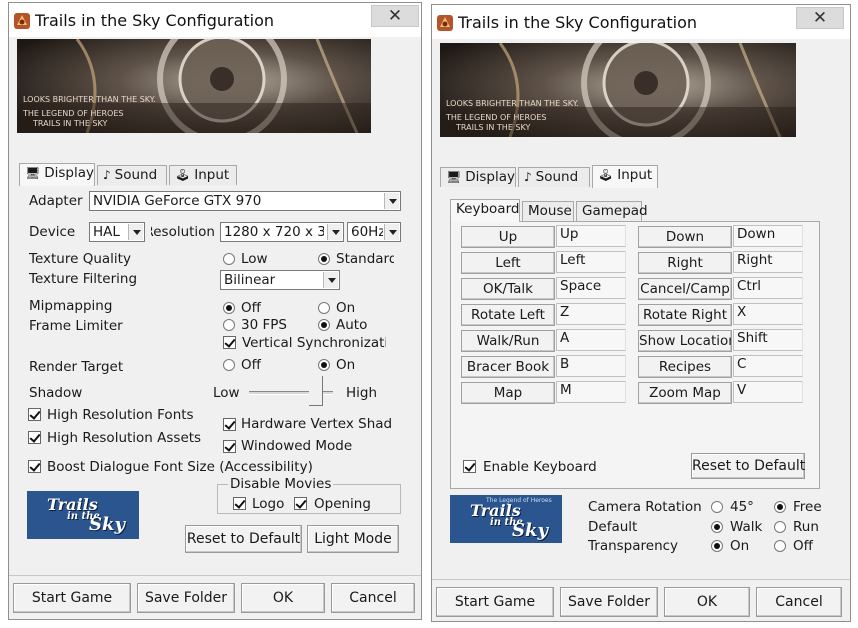  I want to click on default-run-radio, so click(780, 527).